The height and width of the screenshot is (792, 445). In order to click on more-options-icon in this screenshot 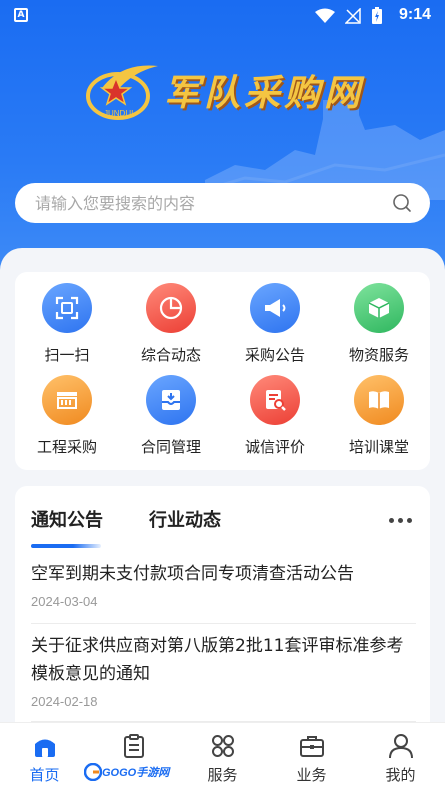, I will do `click(400, 520)`.